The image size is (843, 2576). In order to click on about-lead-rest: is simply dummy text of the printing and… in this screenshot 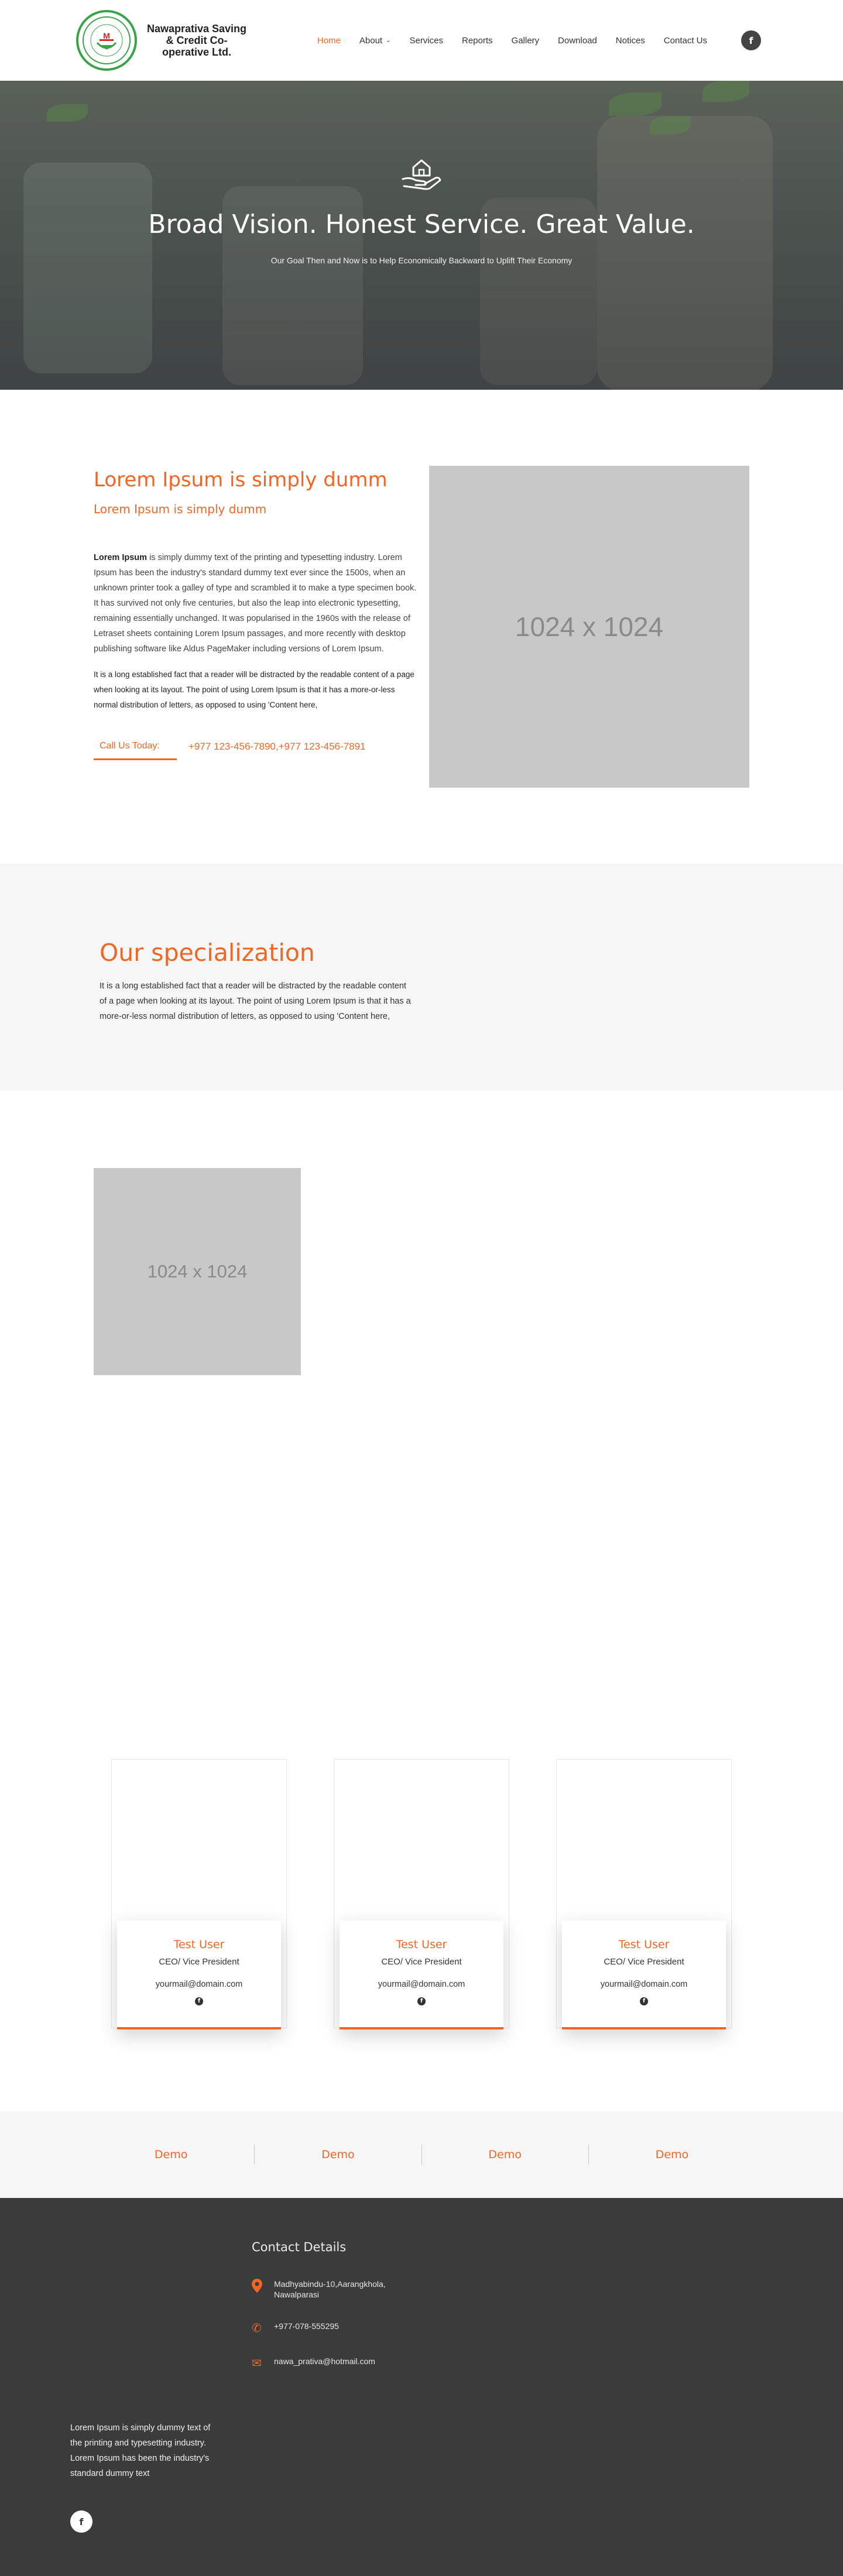, I will do `click(255, 603)`.